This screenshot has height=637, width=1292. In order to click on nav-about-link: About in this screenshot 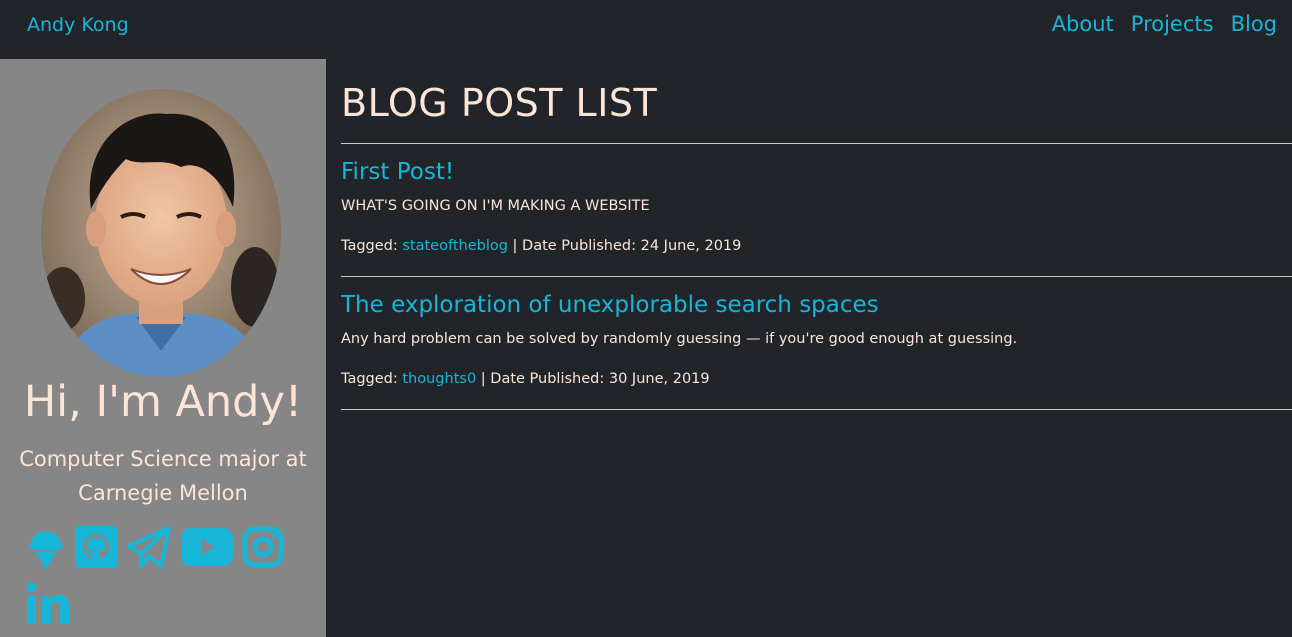, I will do `click(1083, 24)`.